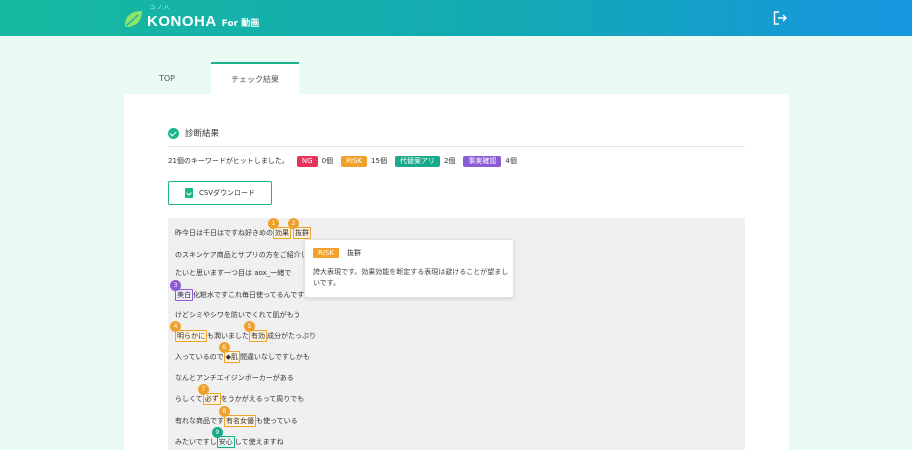  I want to click on keyword-text: ◆肌, so click(232, 357).